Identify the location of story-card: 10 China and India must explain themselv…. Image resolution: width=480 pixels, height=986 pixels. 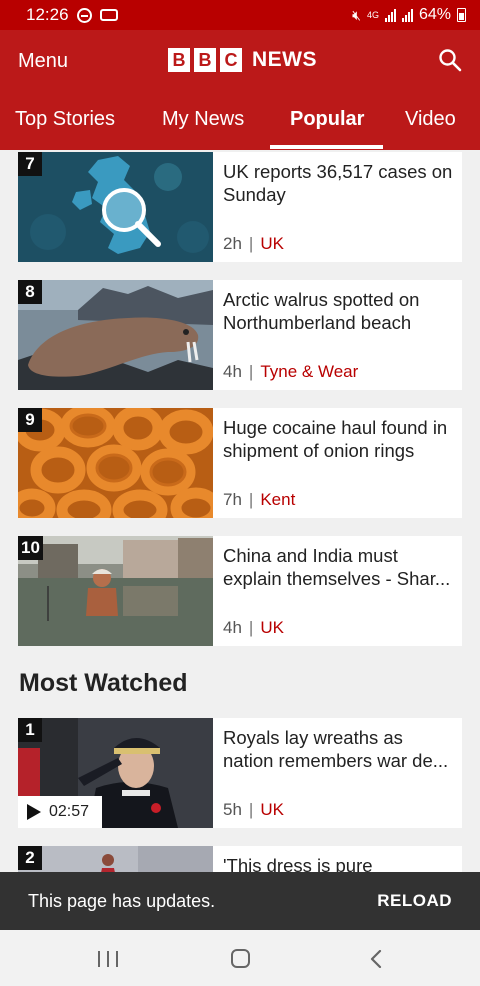
(240, 591).